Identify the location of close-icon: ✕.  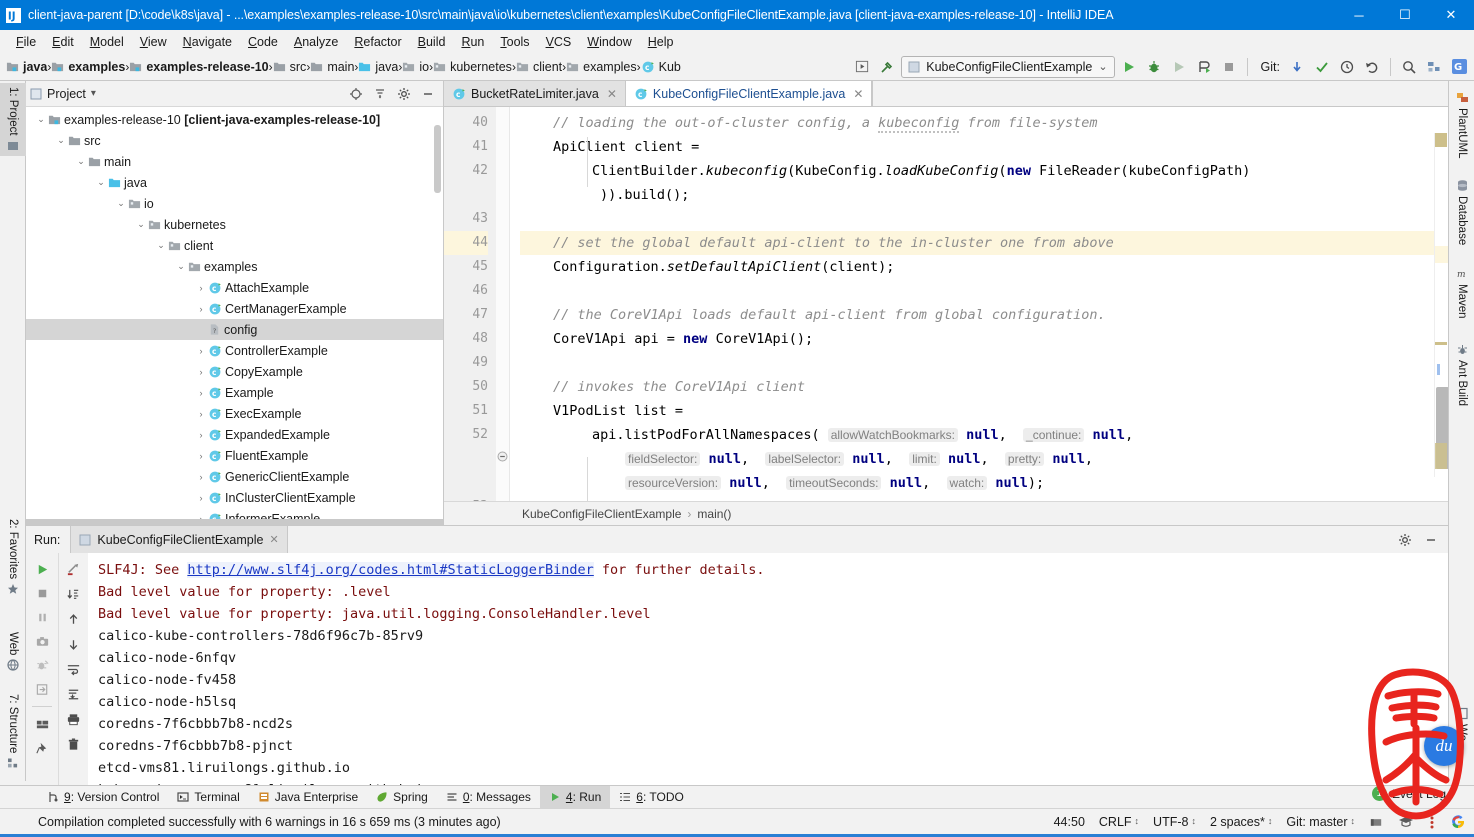
(858, 94).